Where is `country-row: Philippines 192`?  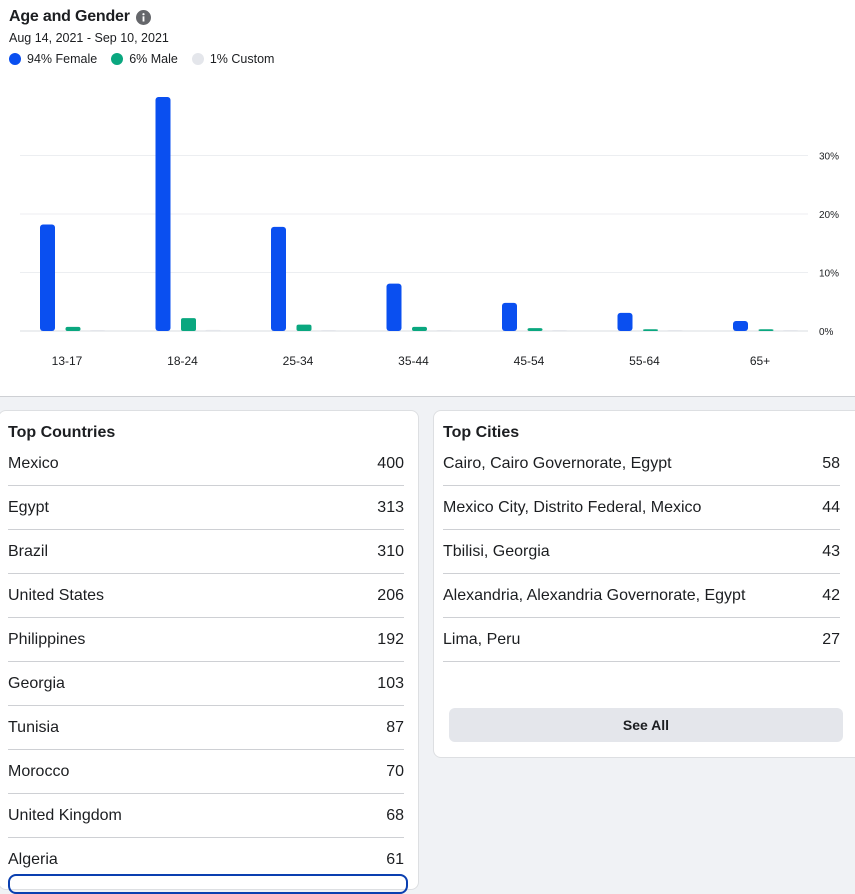 country-row: Philippines 192 is located at coordinates (206, 640).